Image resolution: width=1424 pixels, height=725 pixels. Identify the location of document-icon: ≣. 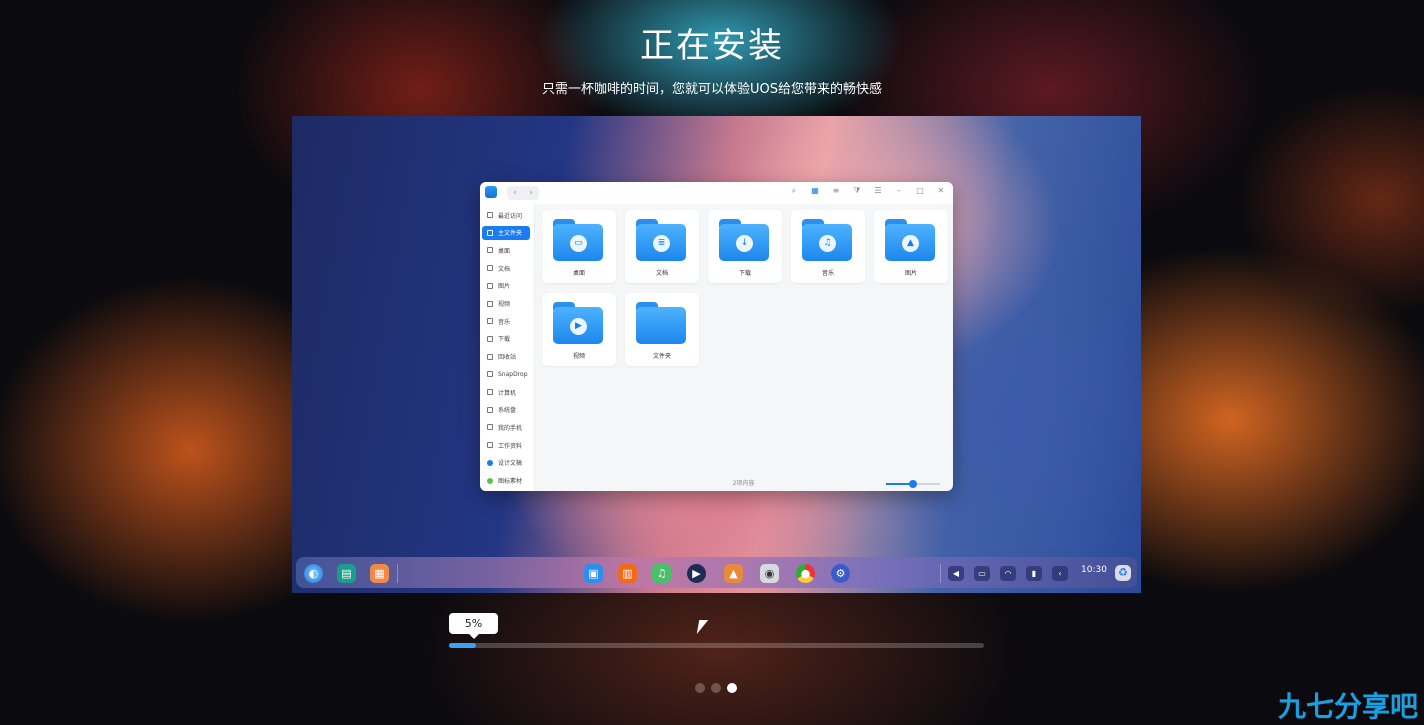
(661, 240).